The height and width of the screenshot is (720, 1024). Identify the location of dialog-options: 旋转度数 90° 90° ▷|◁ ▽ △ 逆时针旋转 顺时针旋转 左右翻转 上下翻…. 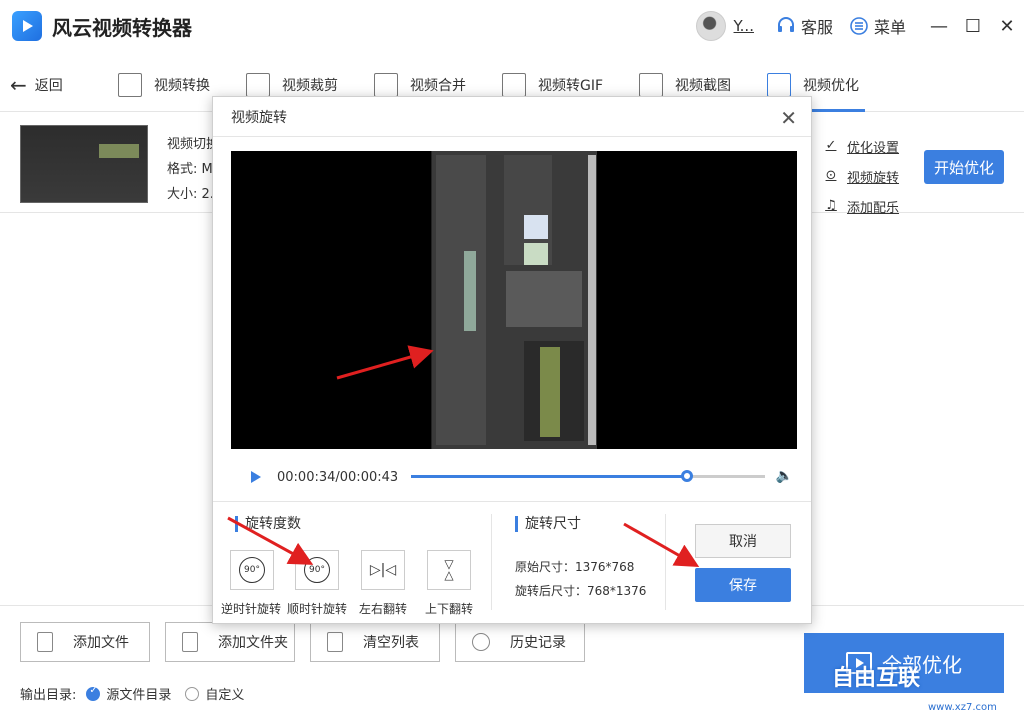
(512, 562).